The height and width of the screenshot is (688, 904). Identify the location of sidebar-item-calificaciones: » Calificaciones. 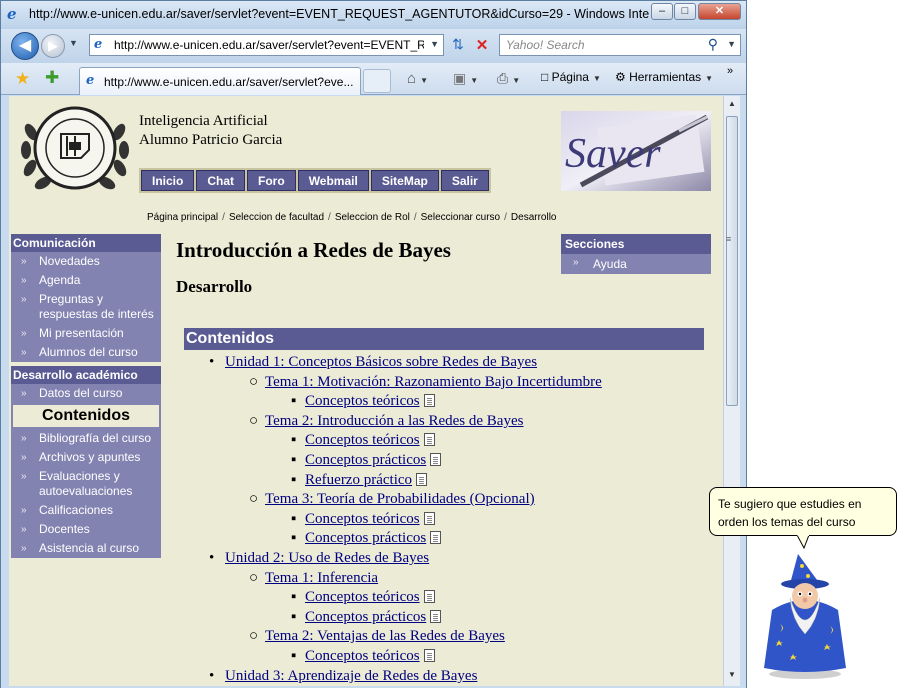
(86, 510).